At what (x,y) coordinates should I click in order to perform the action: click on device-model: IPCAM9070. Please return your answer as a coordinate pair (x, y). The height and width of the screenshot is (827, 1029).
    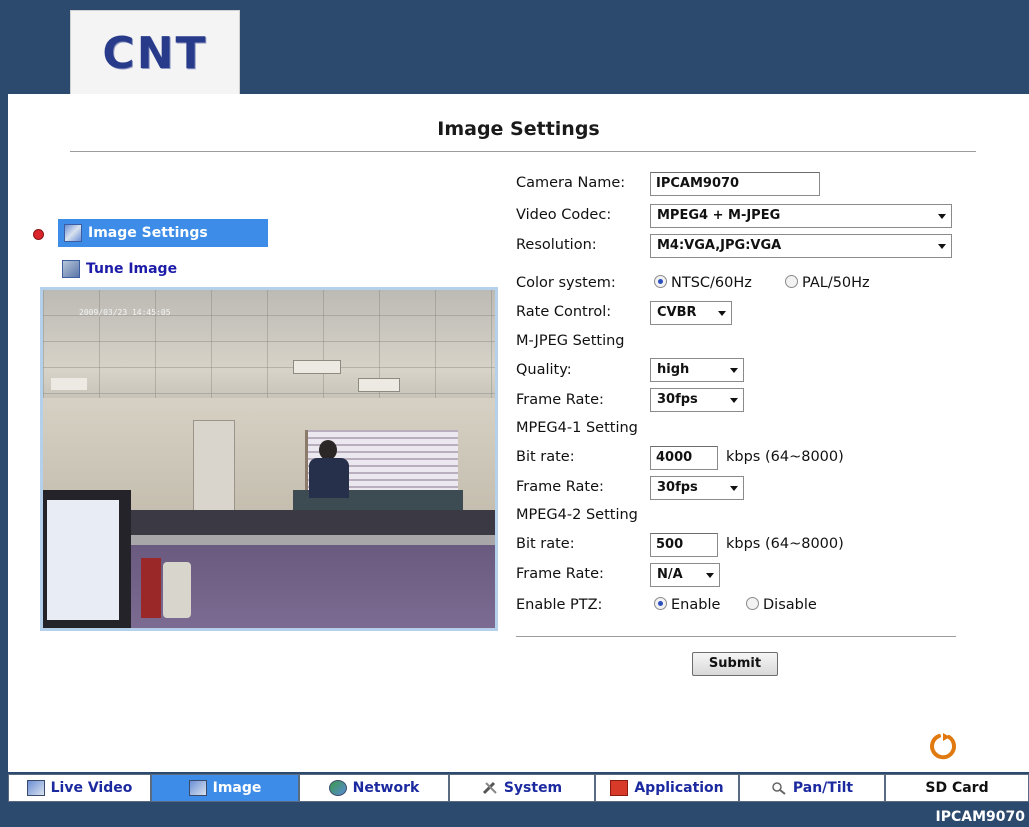
    Looking at the image, I should click on (980, 817).